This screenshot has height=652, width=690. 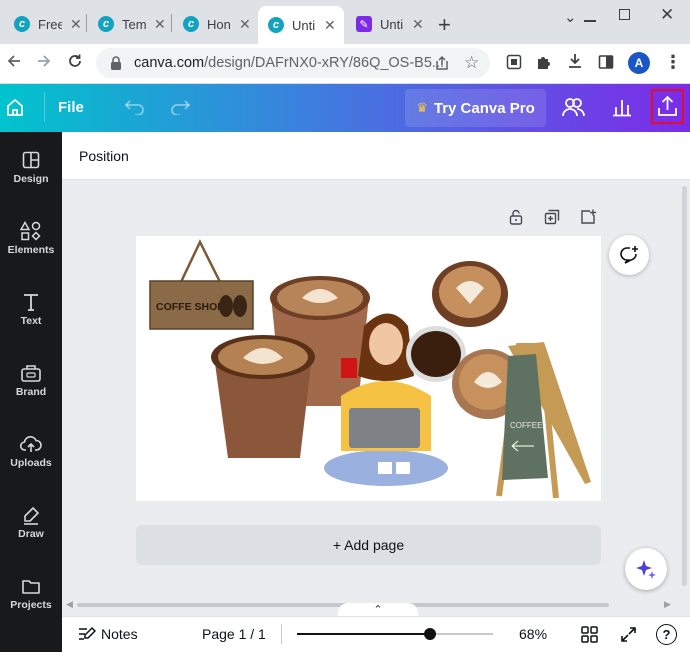 I want to click on sidebar-item-elements: Elements, so click(x=31, y=238).